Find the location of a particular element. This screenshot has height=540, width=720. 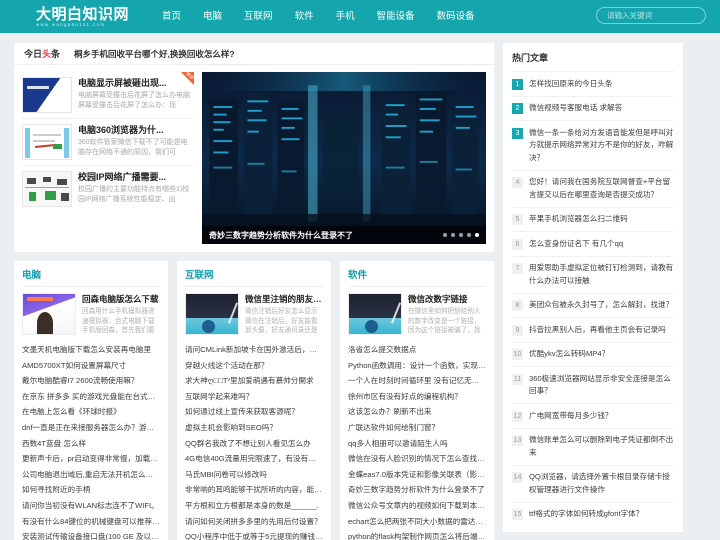

hot-article-item: 1 怎样找回原来的今日头条 is located at coordinates (593, 84).